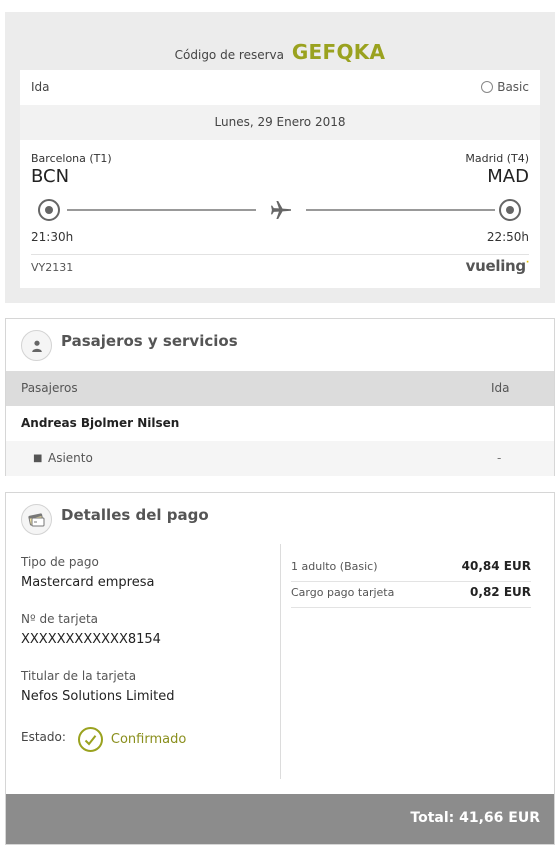  I want to click on flight-number: VY2131, so click(52, 267).